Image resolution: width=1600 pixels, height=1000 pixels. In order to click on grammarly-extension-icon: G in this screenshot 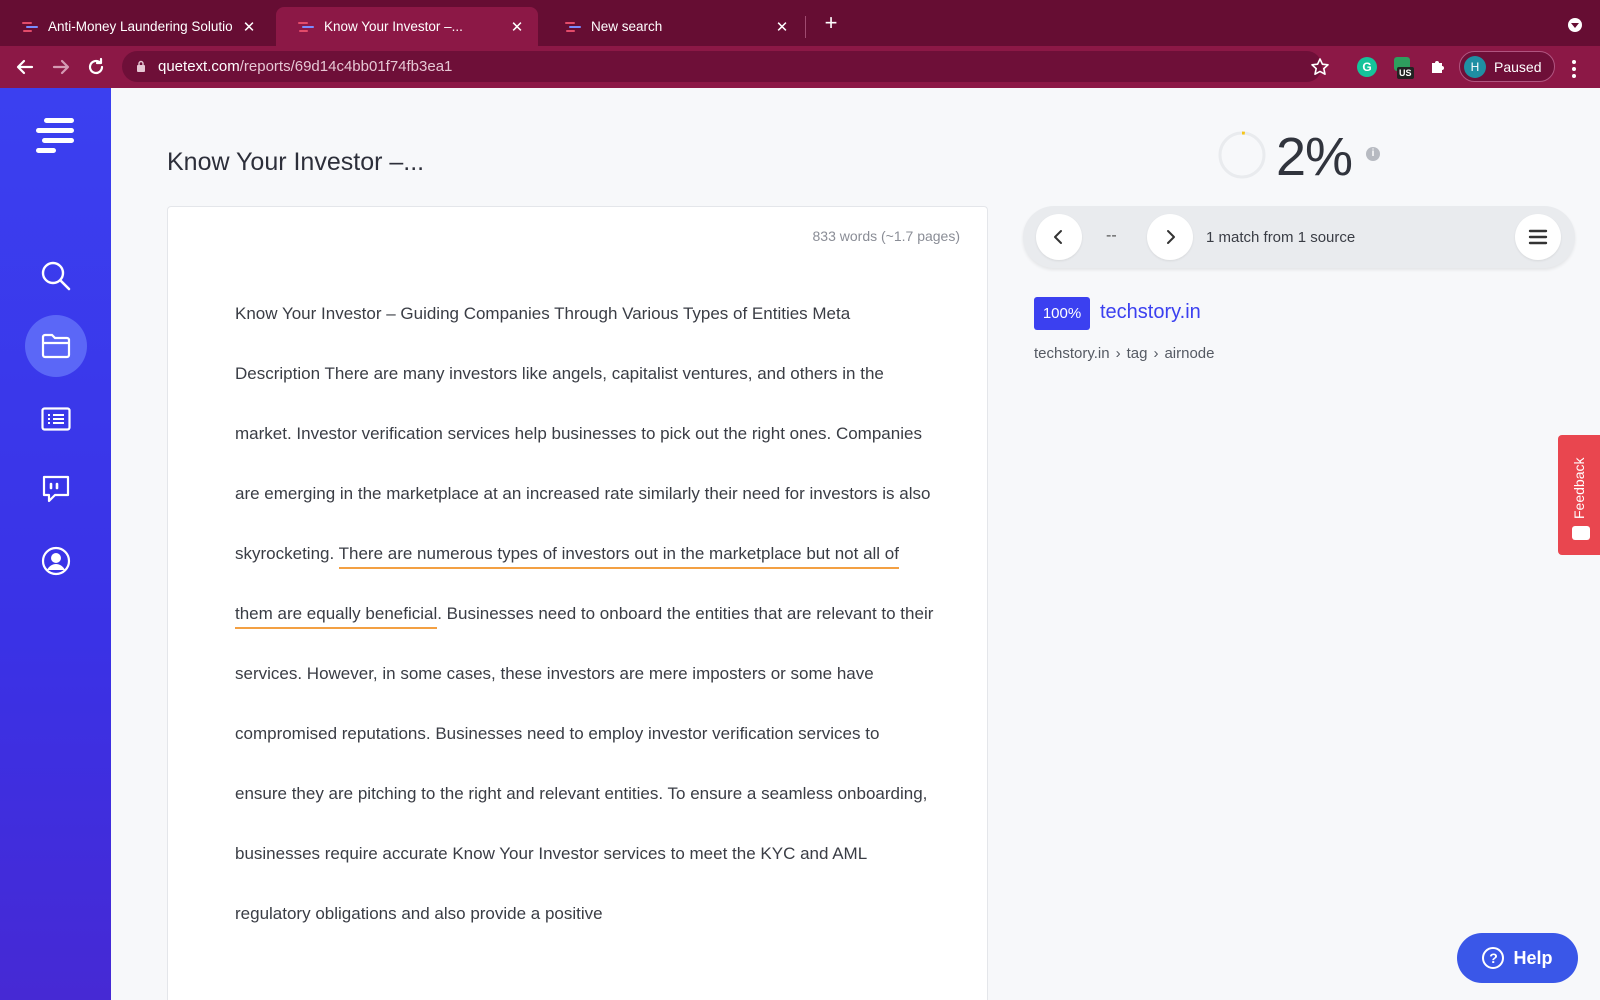, I will do `click(1367, 67)`.